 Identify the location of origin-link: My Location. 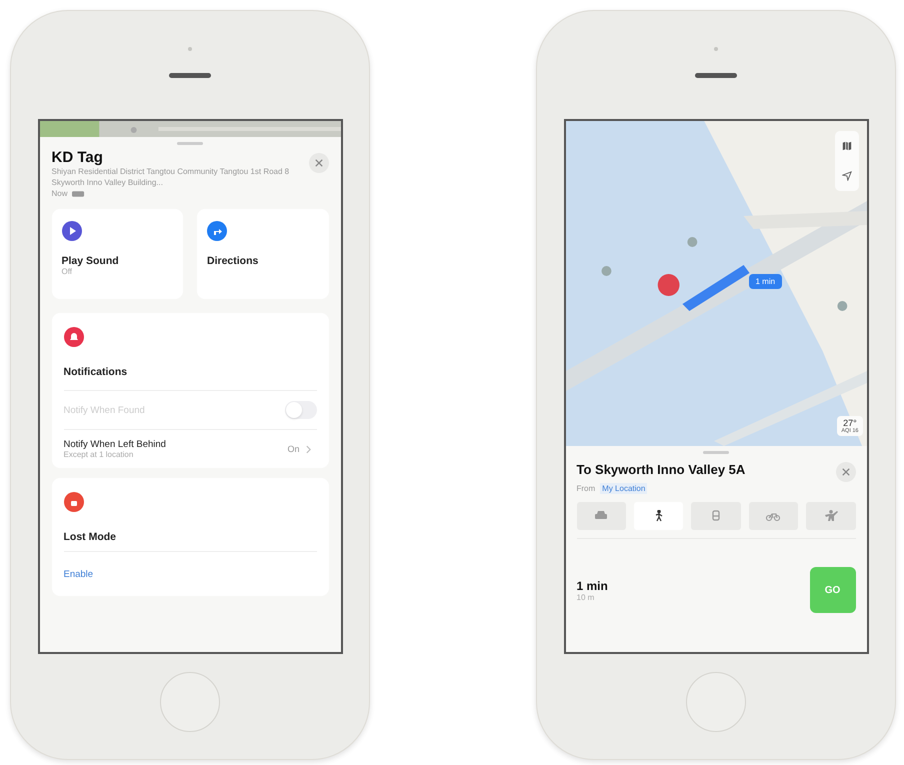
(624, 488).